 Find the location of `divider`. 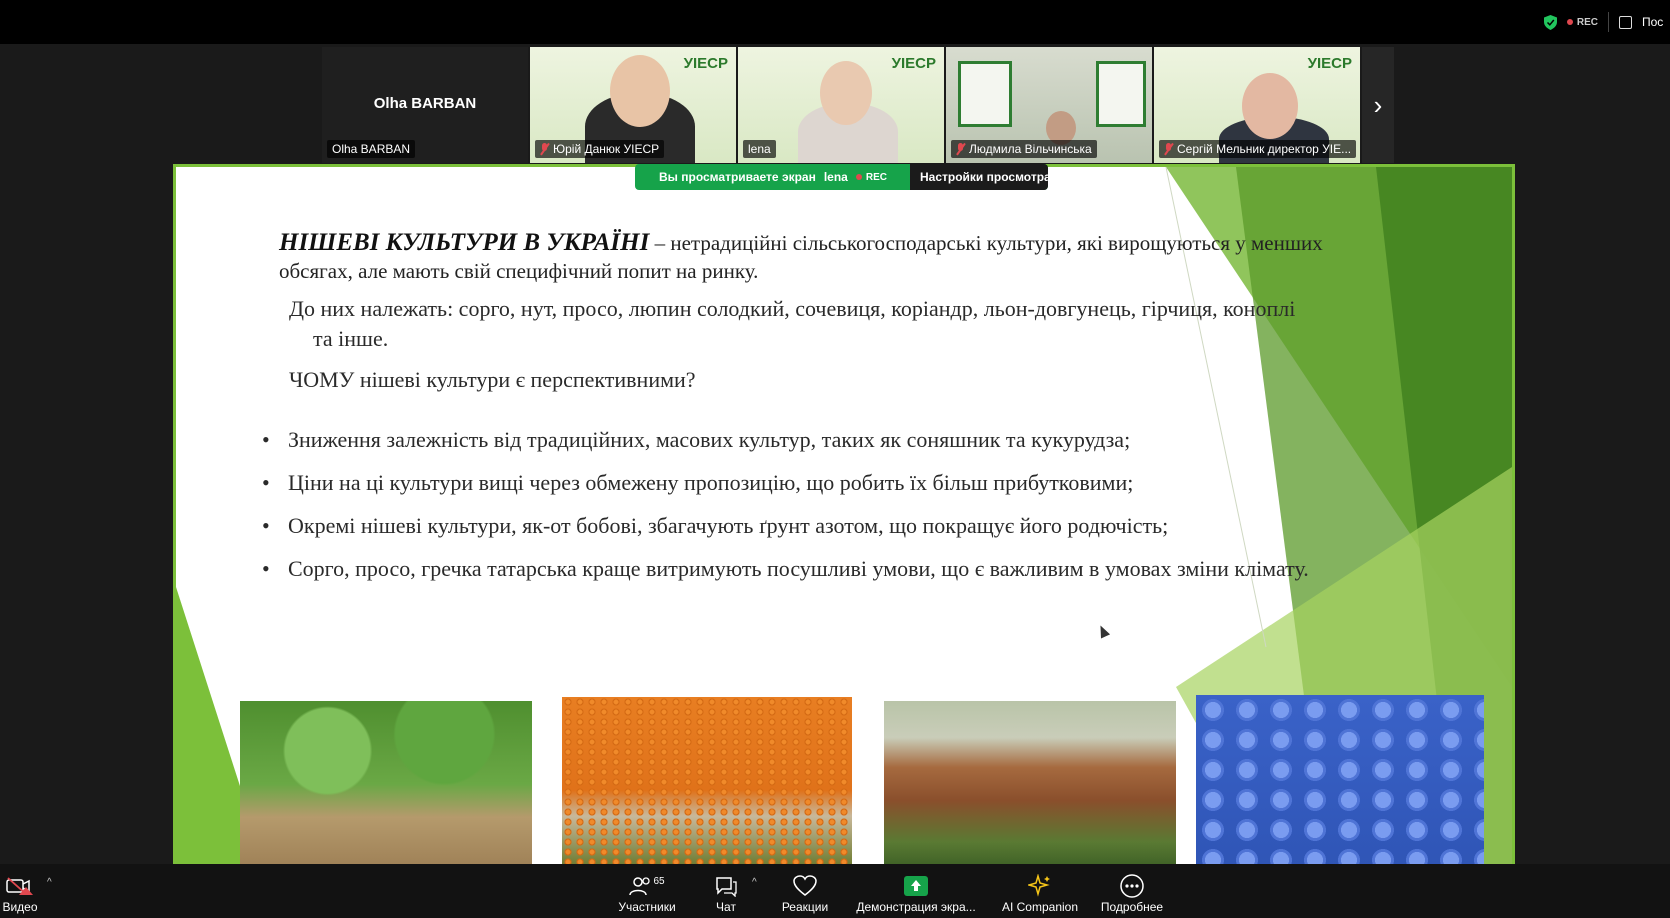

divider is located at coordinates (1608, 22).